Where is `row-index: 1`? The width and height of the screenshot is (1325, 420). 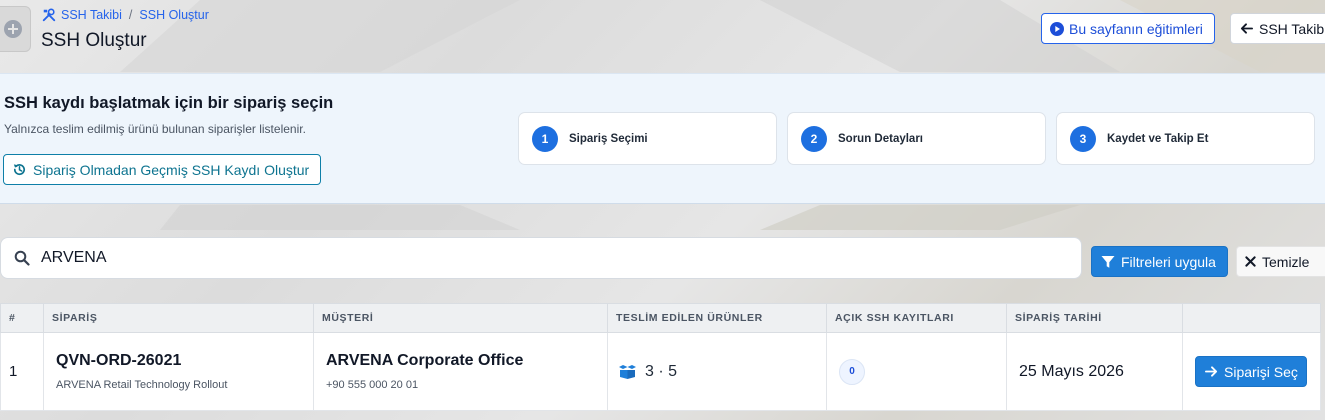
row-index: 1 is located at coordinates (22, 371).